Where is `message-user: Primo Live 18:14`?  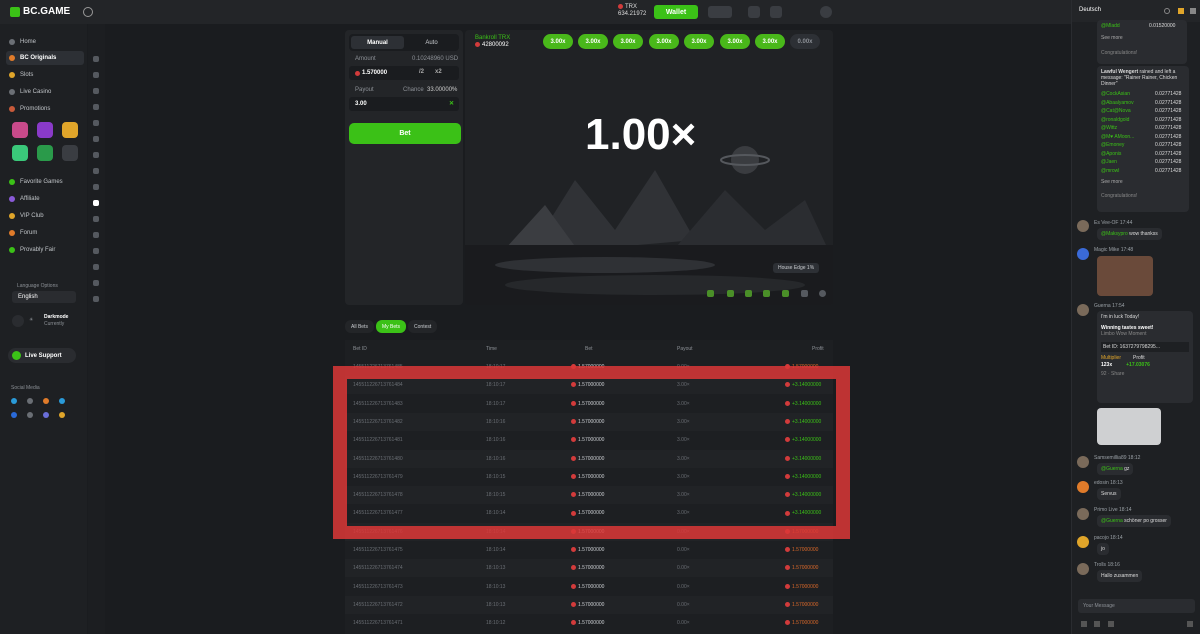
message-user: Primo Live 18:14 is located at coordinates (1113, 510).